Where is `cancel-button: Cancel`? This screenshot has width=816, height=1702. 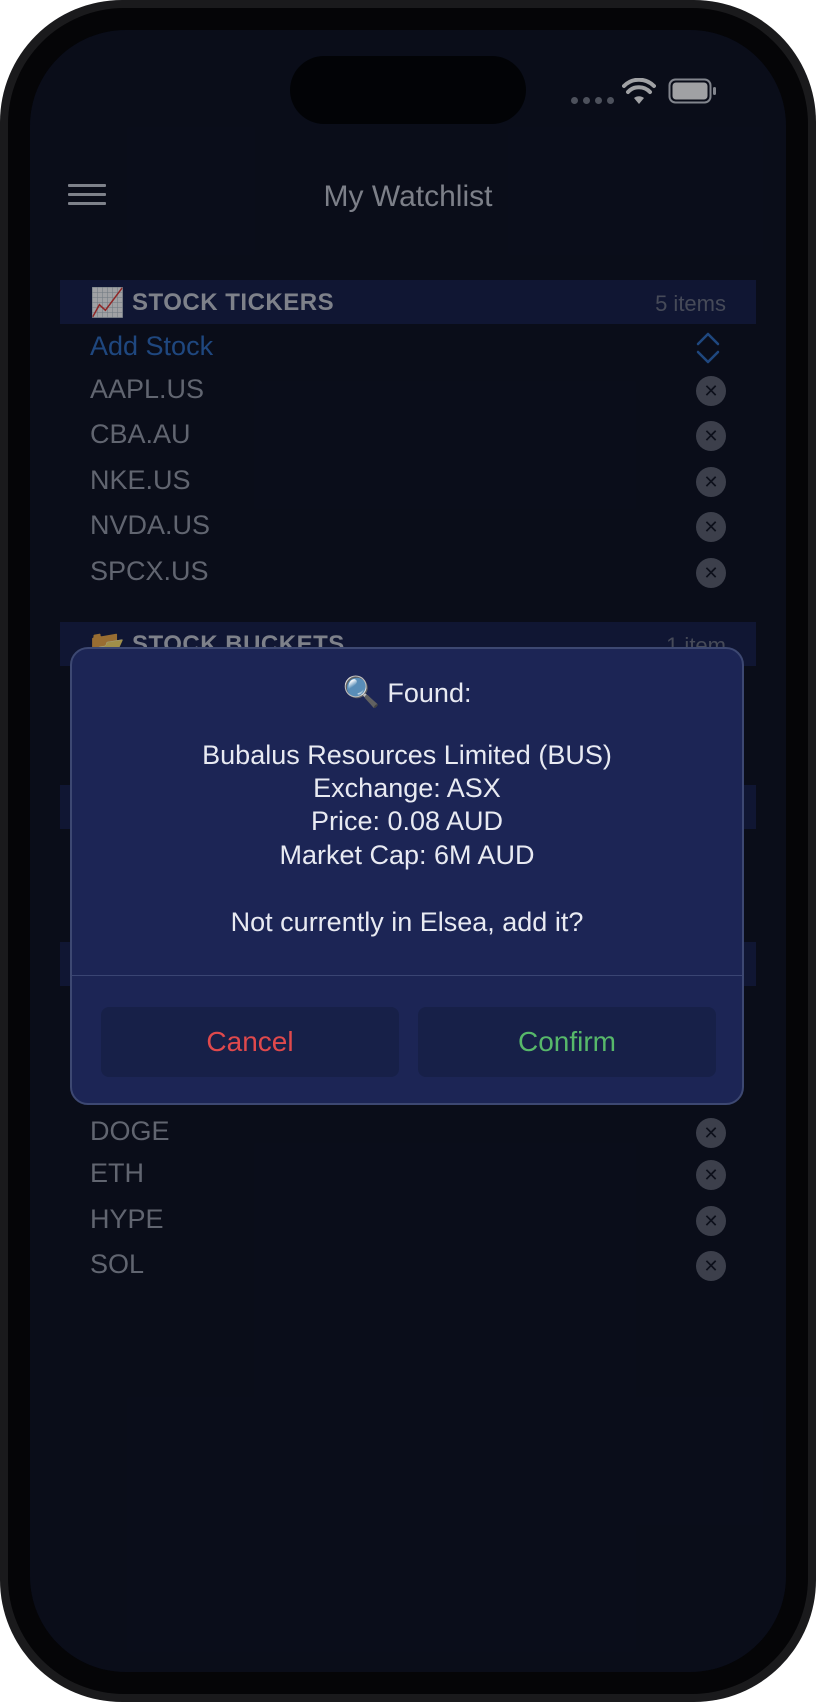
cancel-button: Cancel is located at coordinates (250, 1042).